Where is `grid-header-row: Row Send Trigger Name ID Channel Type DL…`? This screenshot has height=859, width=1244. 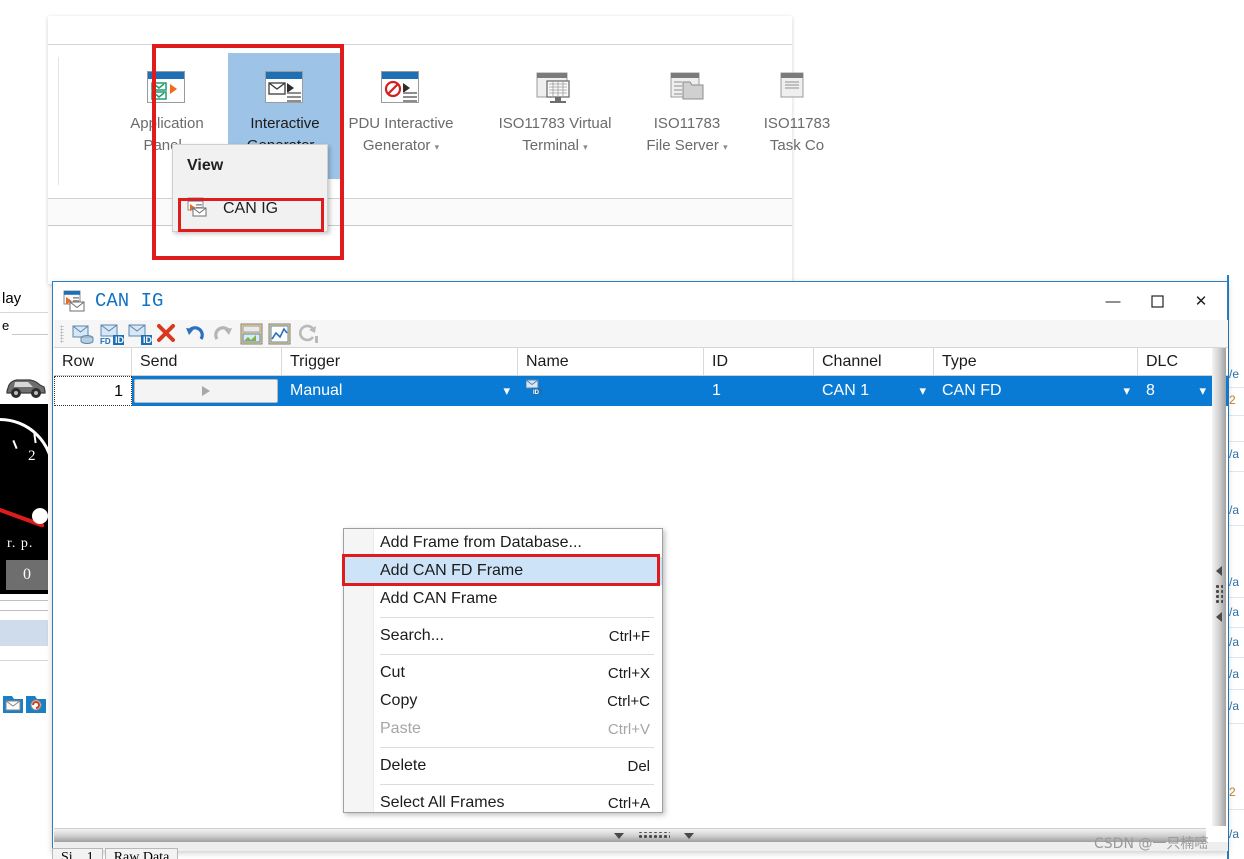 grid-header-row: Row Send Trigger Name ID Channel Type DL… is located at coordinates (641, 362).